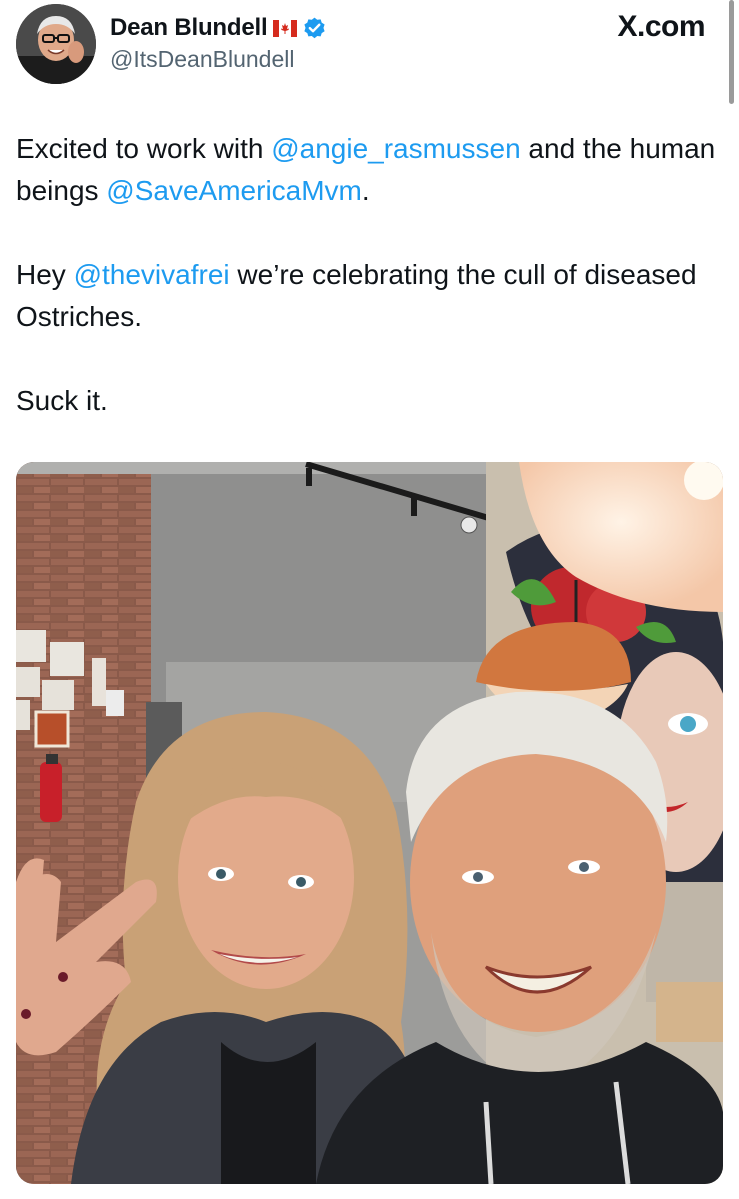 This screenshot has width=739, height=1199. Describe the element at coordinates (731, 52) in the screenshot. I see `scrollbar-thumb` at that location.